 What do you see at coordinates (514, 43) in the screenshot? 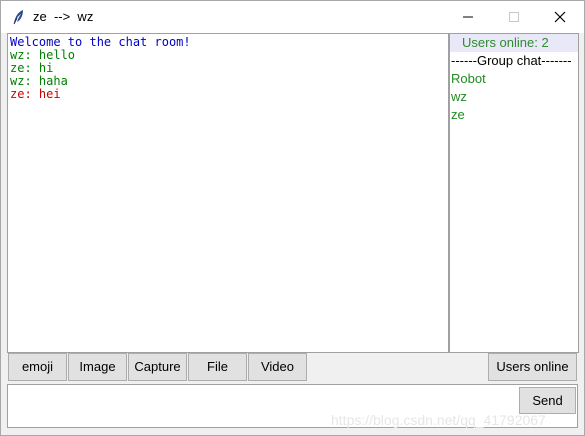
I see `users-online-count: Users online: 2` at bounding box center [514, 43].